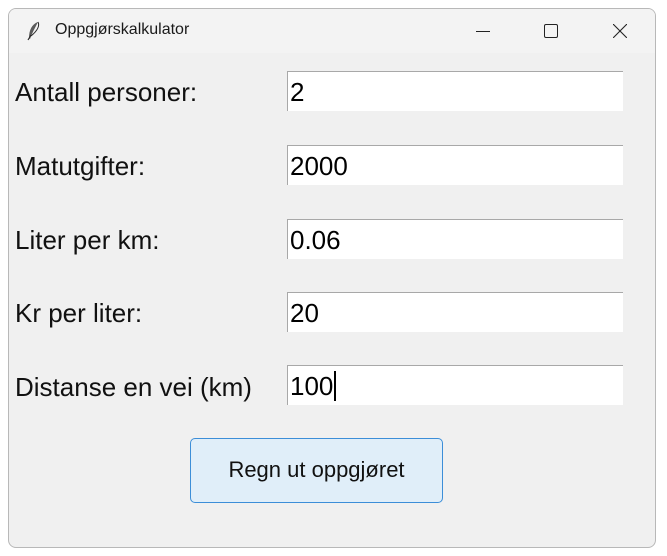 This screenshot has height=556, width=667. What do you see at coordinates (33, 31) in the screenshot?
I see `feather-icon` at bounding box center [33, 31].